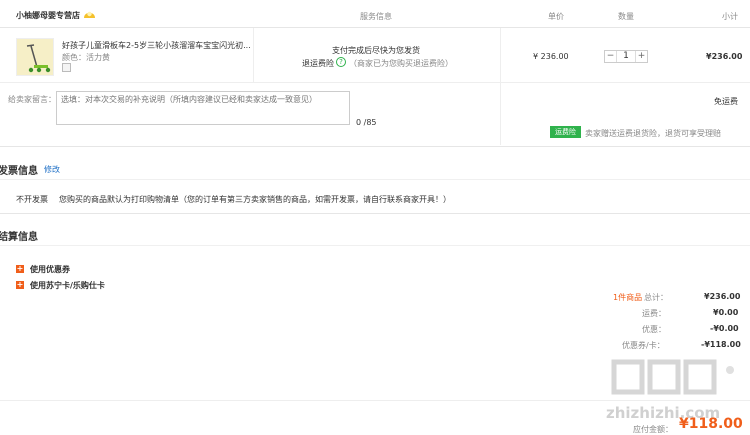 The image size is (750, 435). I want to click on product-color: 颜色：活力黄, so click(86, 57).